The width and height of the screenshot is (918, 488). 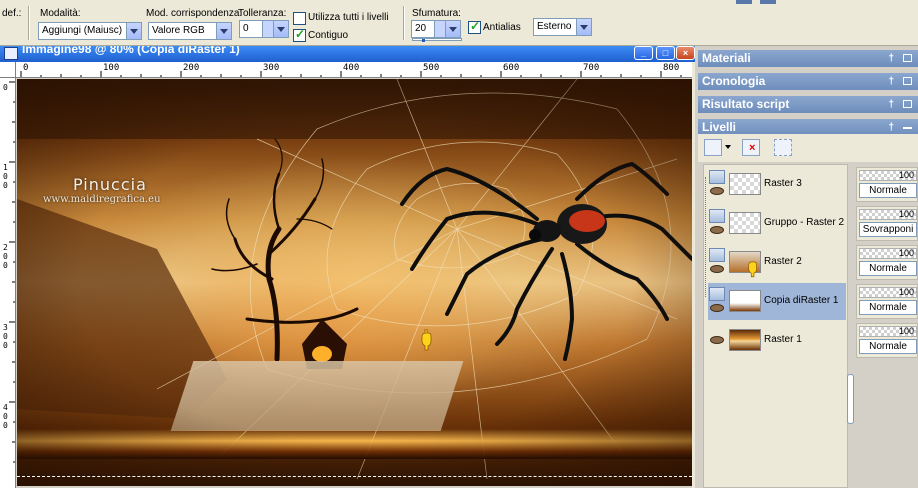 What do you see at coordinates (777, 223) in the screenshot?
I see `layer-row: Gruppo - Raster 2` at bounding box center [777, 223].